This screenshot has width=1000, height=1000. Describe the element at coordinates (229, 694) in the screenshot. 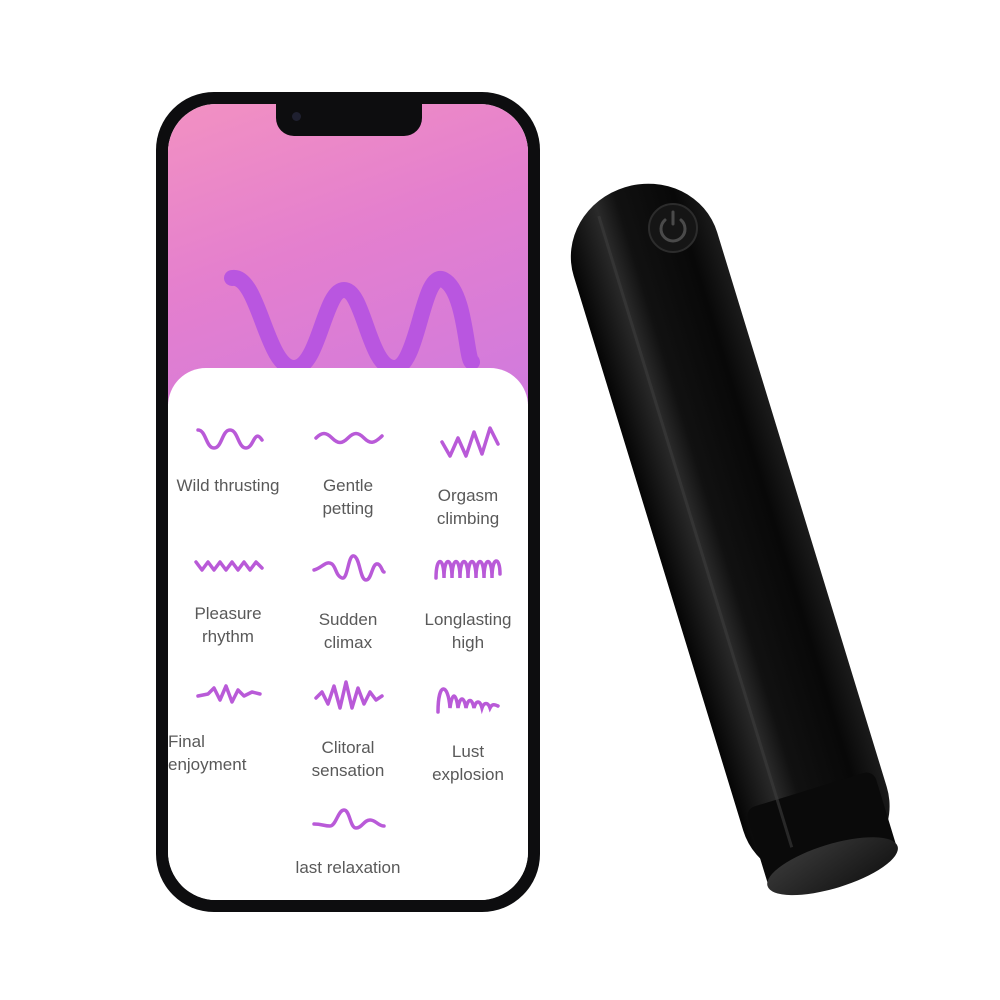

I see `final-enjoyment-wave-icon` at that location.